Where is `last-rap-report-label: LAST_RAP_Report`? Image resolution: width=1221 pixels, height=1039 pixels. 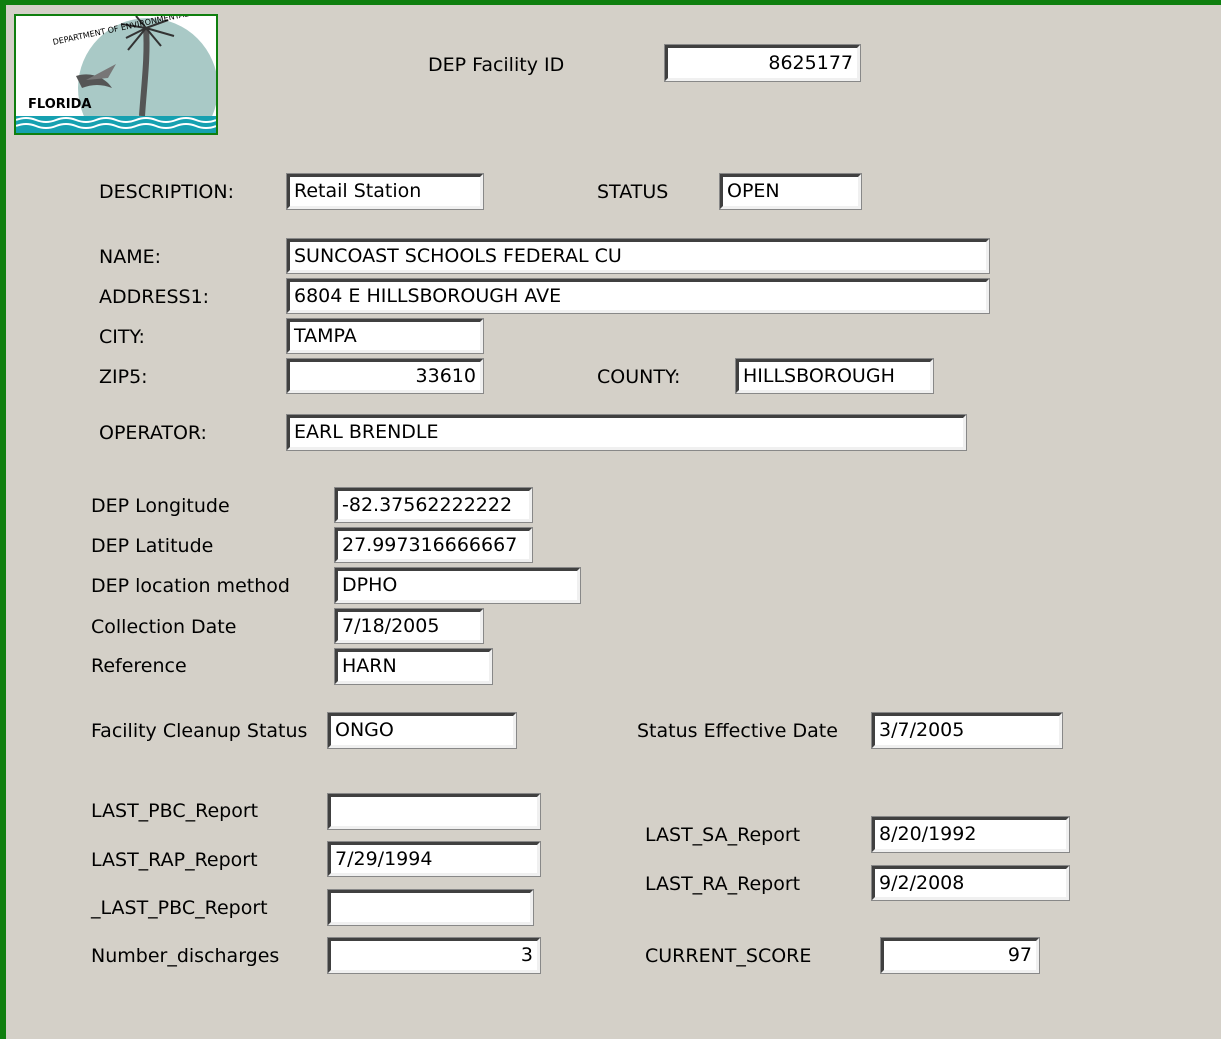
last-rap-report-label: LAST_RAP_Report is located at coordinates (174, 860).